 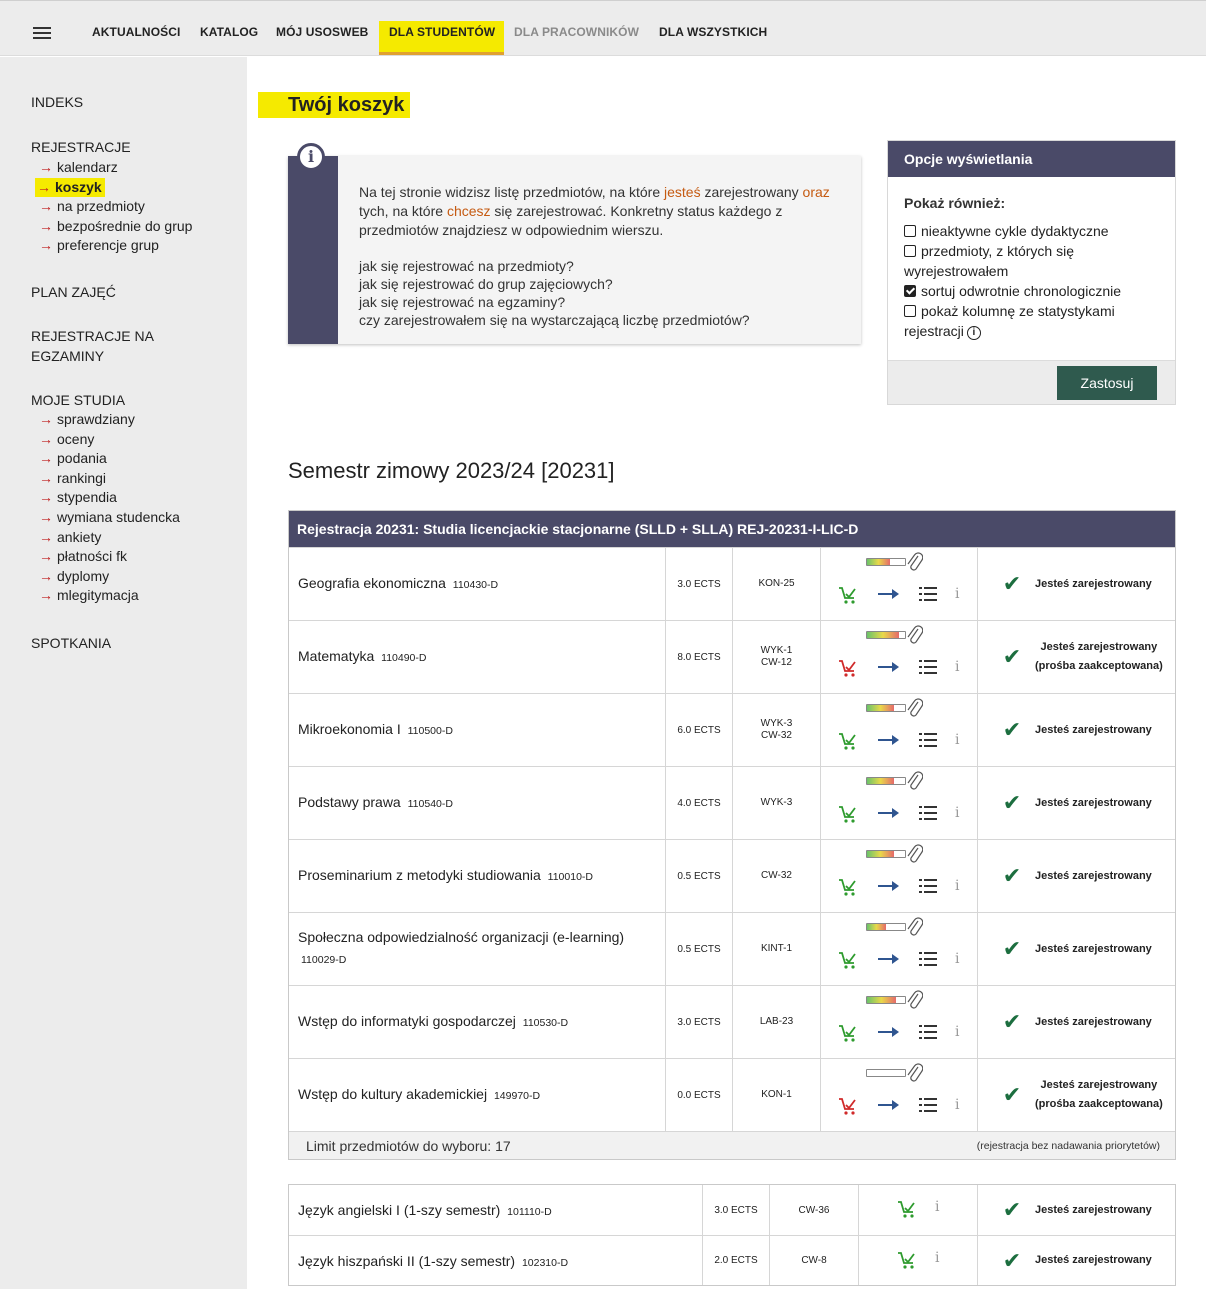 What do you see at coordinates (71, 643) in the screenshot?
I see `sidebar-spotkania: SPOTKANIA` at bounding box center [71, 643].